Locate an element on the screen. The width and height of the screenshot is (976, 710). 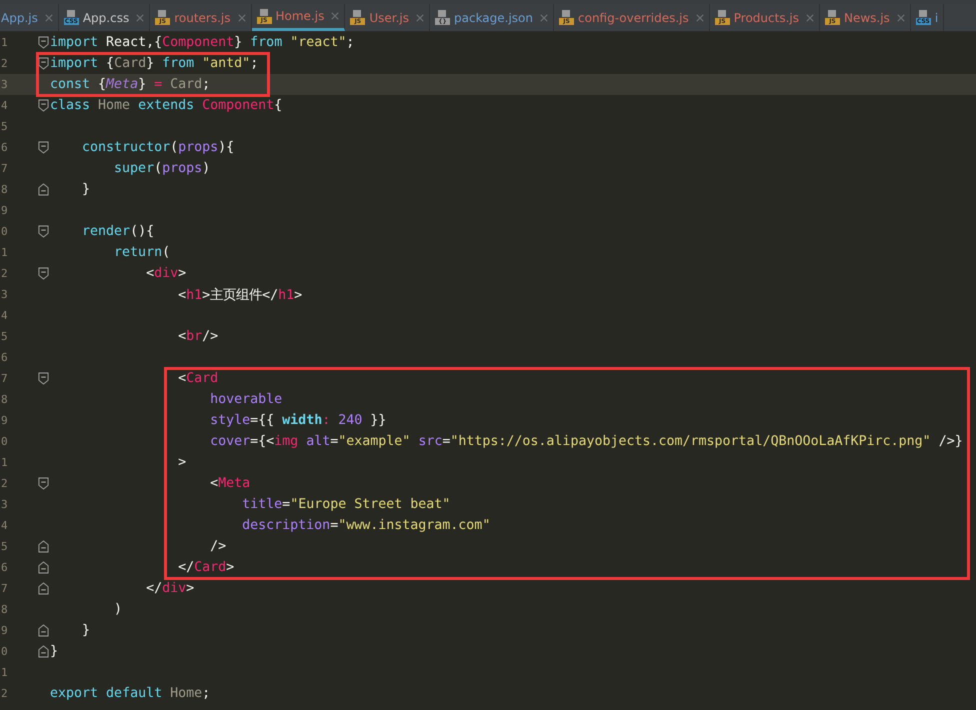
tab-label: Home.js is located at coordinates (300, 16).